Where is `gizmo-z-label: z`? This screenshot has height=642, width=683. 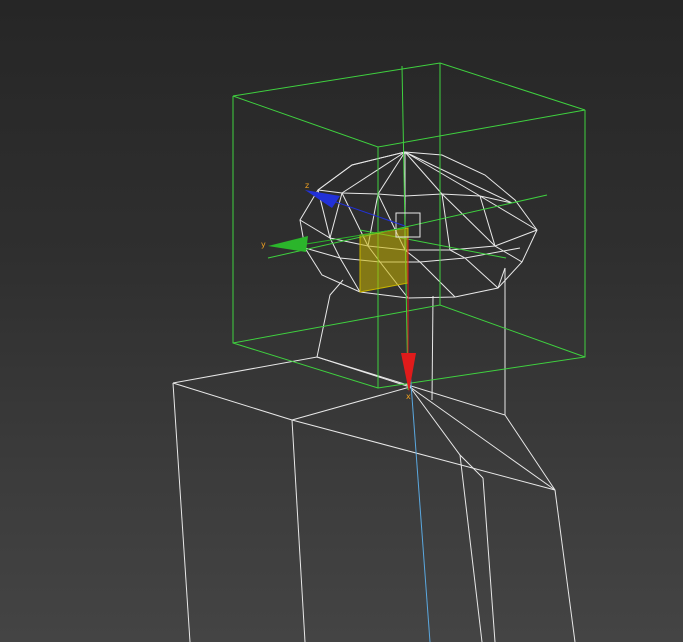 gizmo-z-label: z is located at coordinates (307, 185).